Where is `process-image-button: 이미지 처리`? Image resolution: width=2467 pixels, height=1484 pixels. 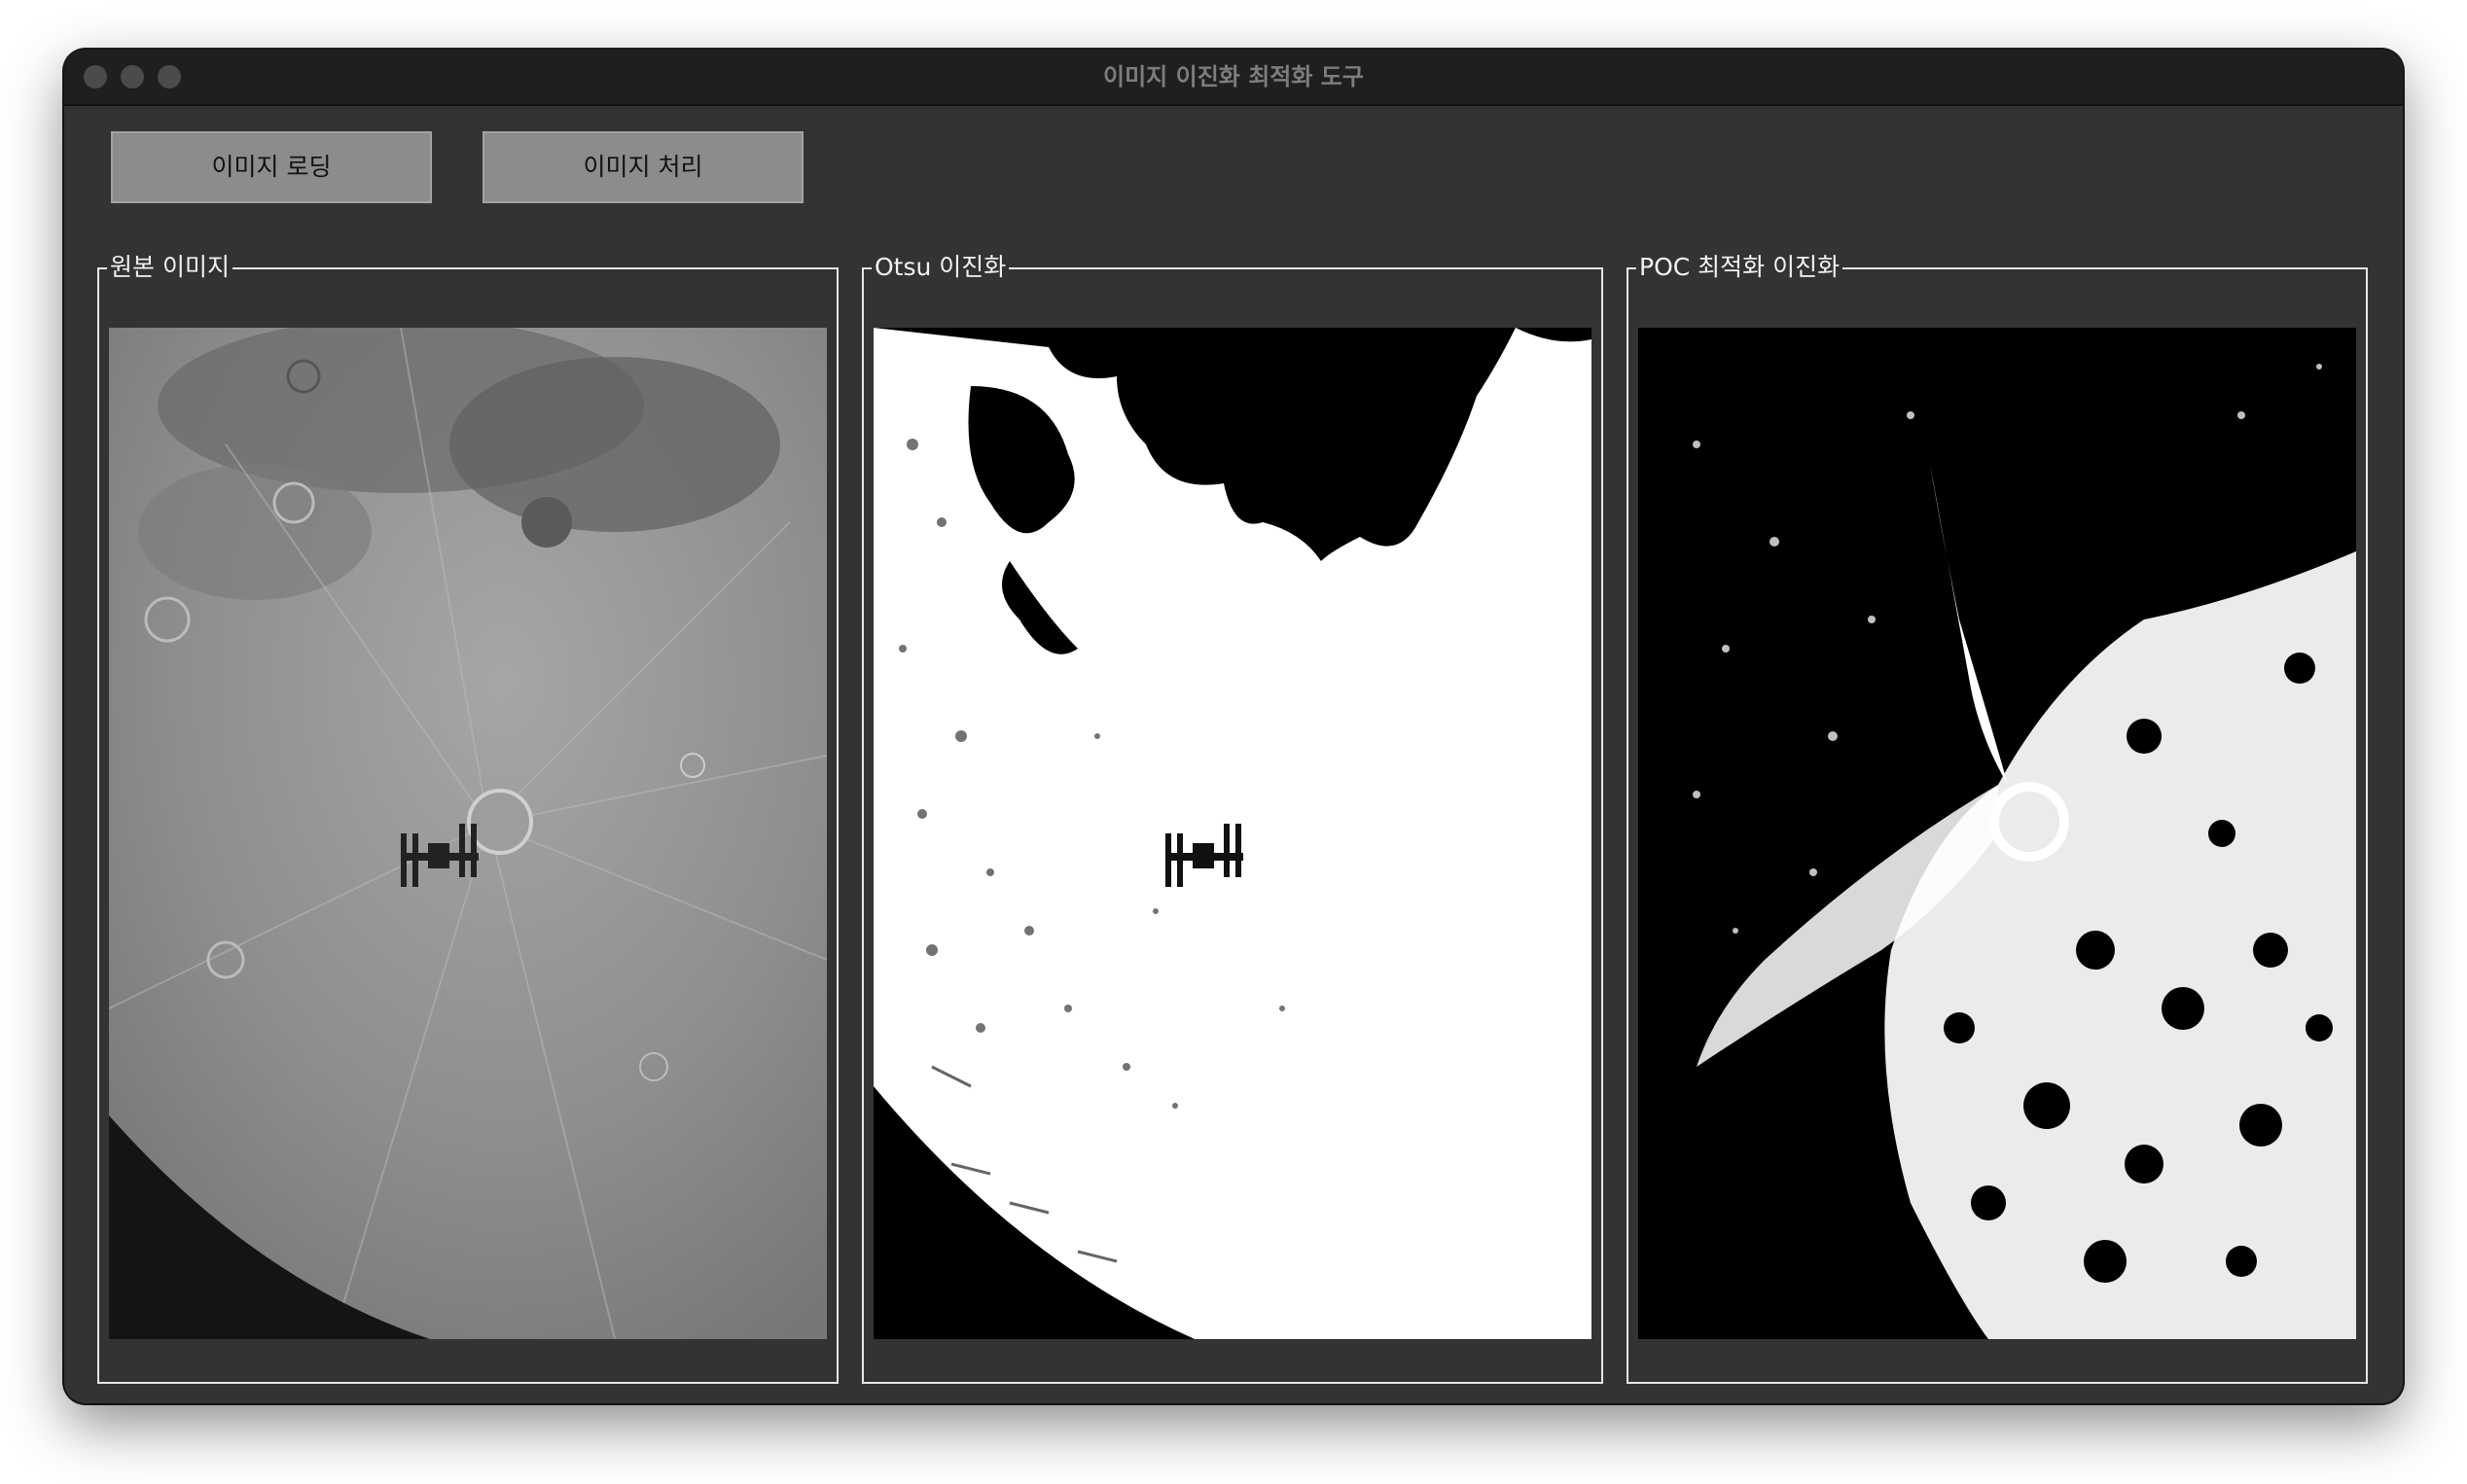
process-image-button: 이미지 처리 is located at coordinates (643, 167).